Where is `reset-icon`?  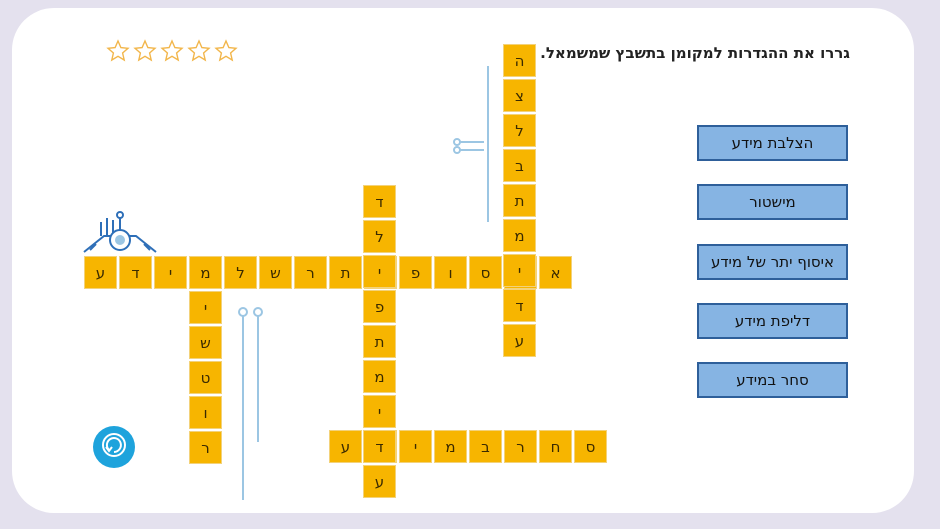 reset-icon is located at coordinates (114, 447).